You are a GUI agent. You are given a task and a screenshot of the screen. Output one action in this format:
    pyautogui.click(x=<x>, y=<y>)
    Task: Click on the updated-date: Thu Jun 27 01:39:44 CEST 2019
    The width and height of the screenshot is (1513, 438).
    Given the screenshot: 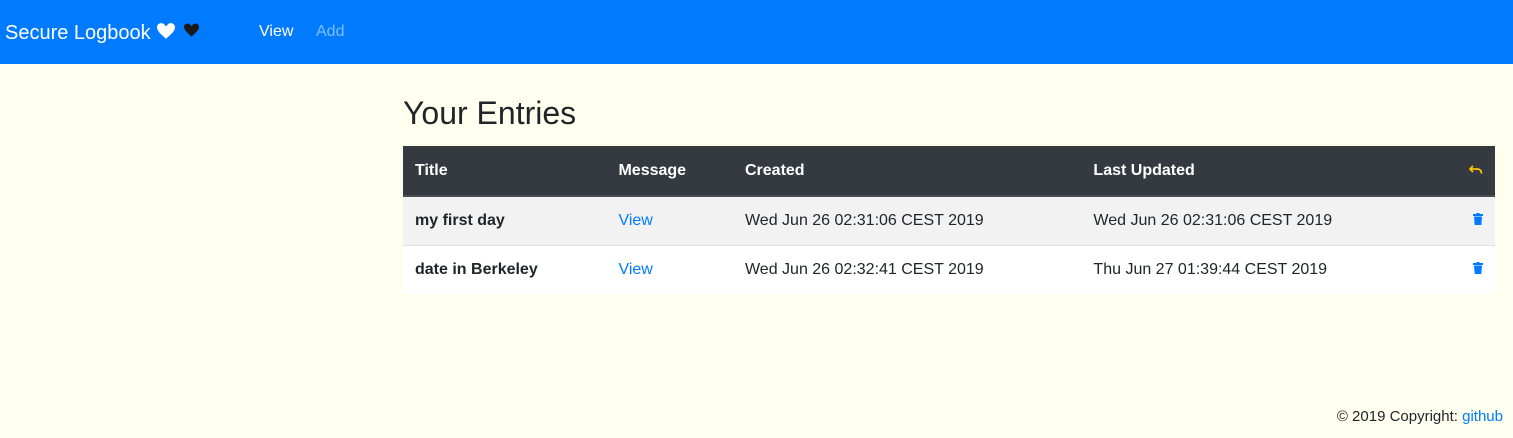 What is the action you would take?
    pyautogui.click(x=1252, y=269)
    